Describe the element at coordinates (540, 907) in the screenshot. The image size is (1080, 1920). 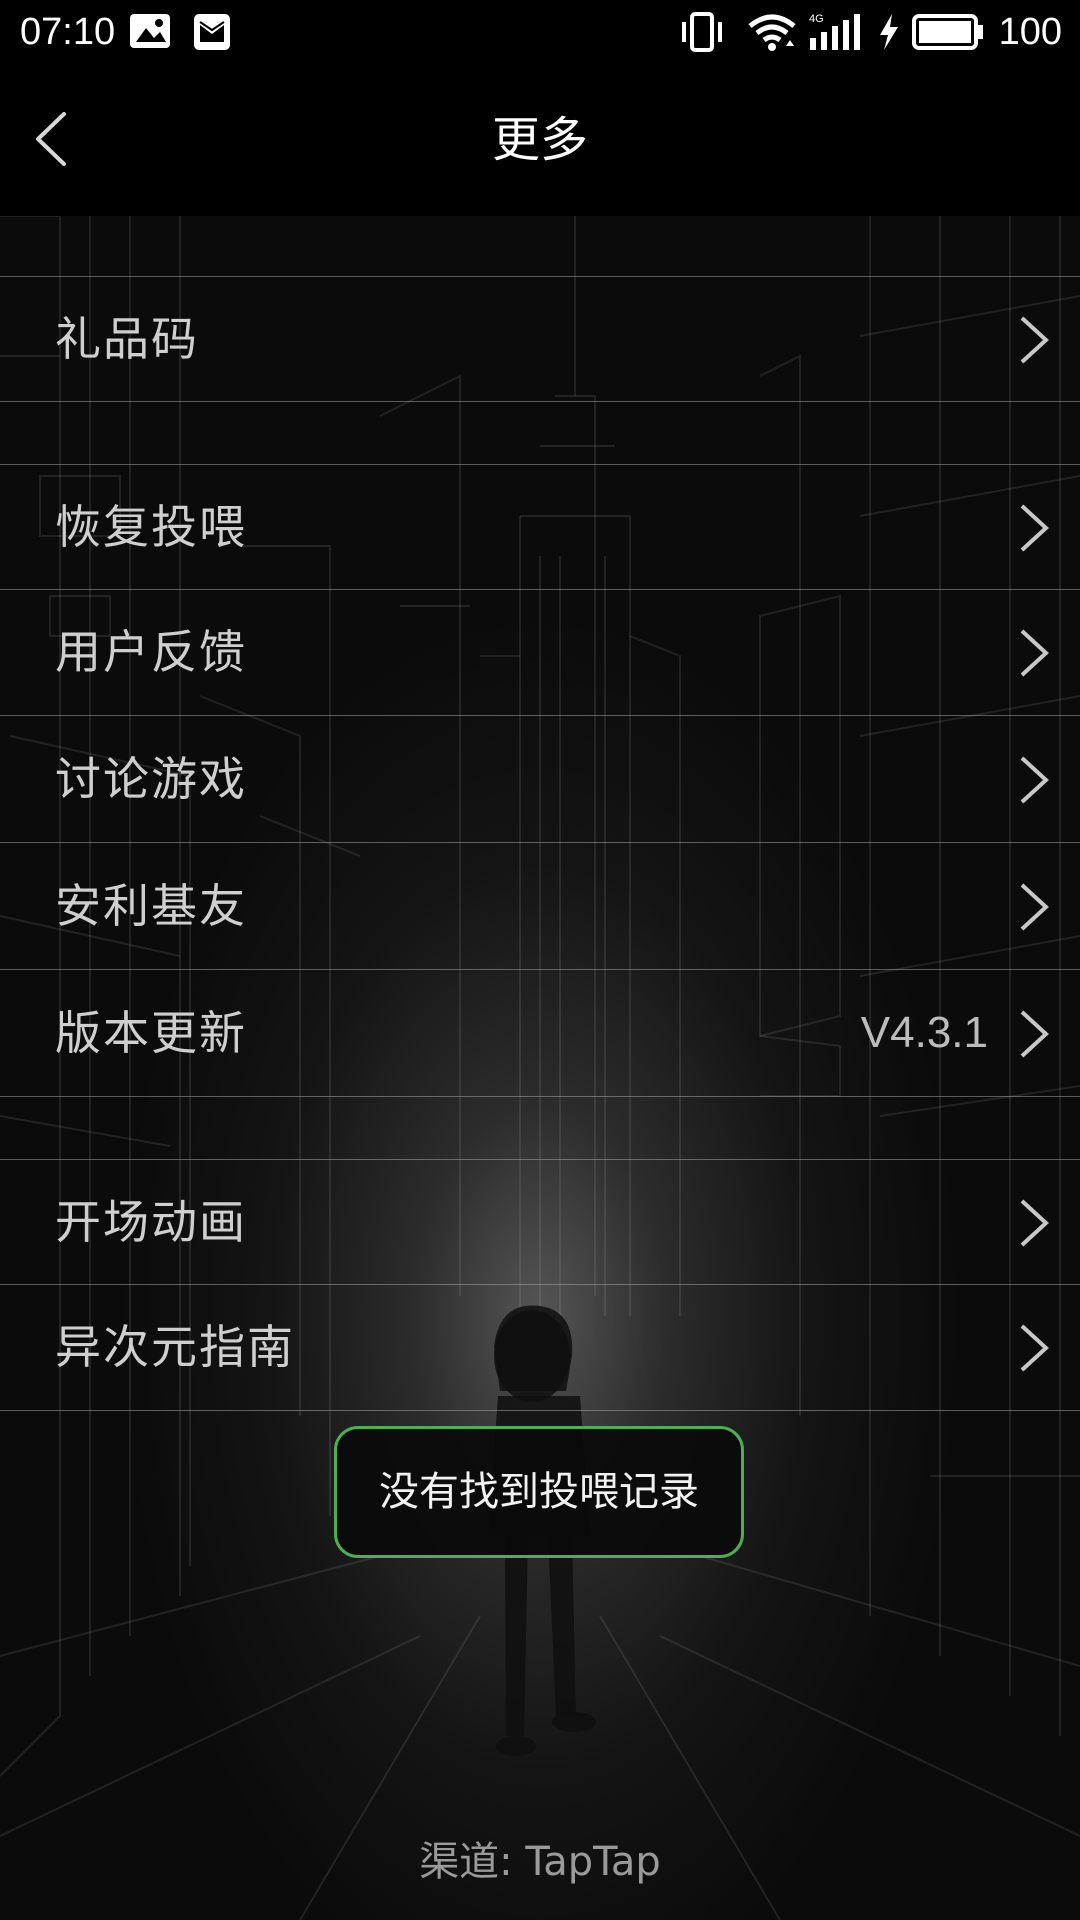
I see `menu-item-recommend-friend: 安利基友` at that location.